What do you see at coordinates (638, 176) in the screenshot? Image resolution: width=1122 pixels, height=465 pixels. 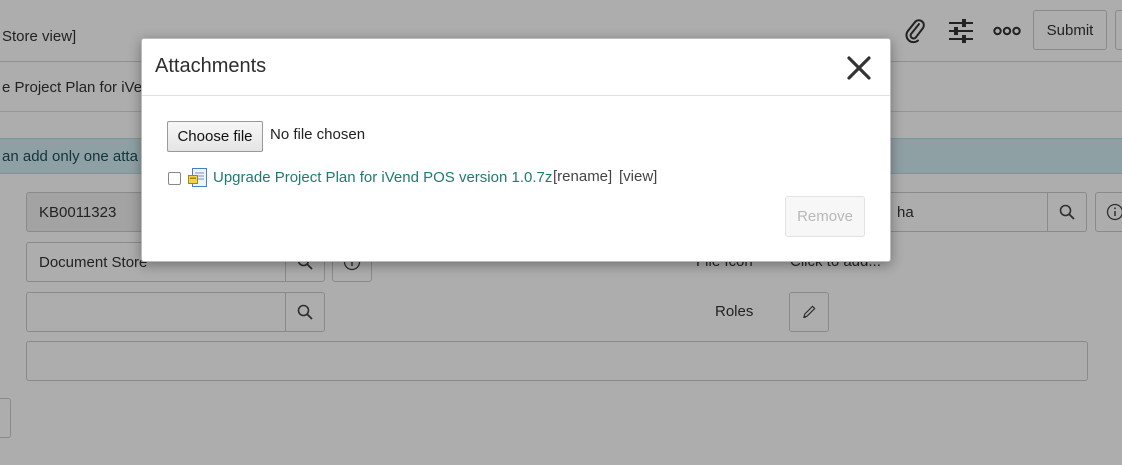 I see `view-link: [view]` at bounding box center [638, 176].